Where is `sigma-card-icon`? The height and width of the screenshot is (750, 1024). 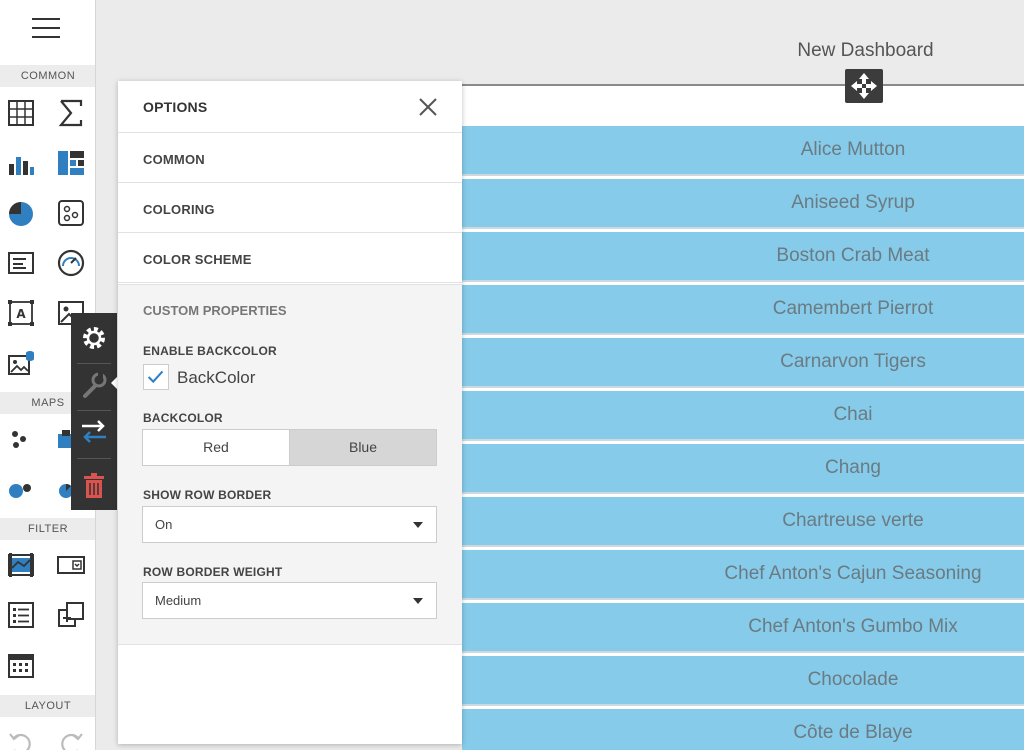 sigma-card-icon is located at coordinates (71, 113).